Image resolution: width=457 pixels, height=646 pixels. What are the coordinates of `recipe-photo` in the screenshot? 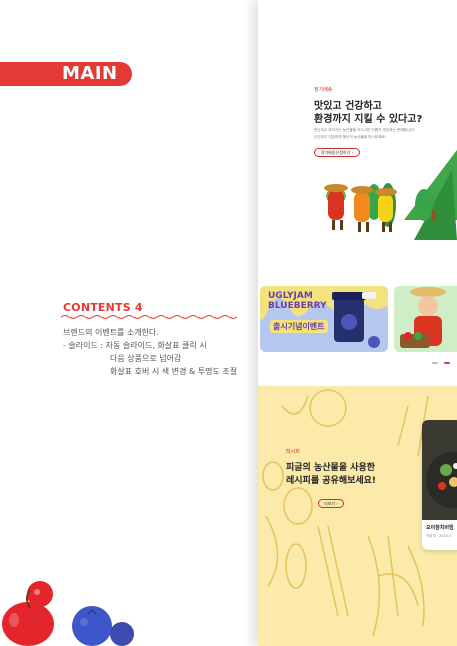 It's located at (439, 470).